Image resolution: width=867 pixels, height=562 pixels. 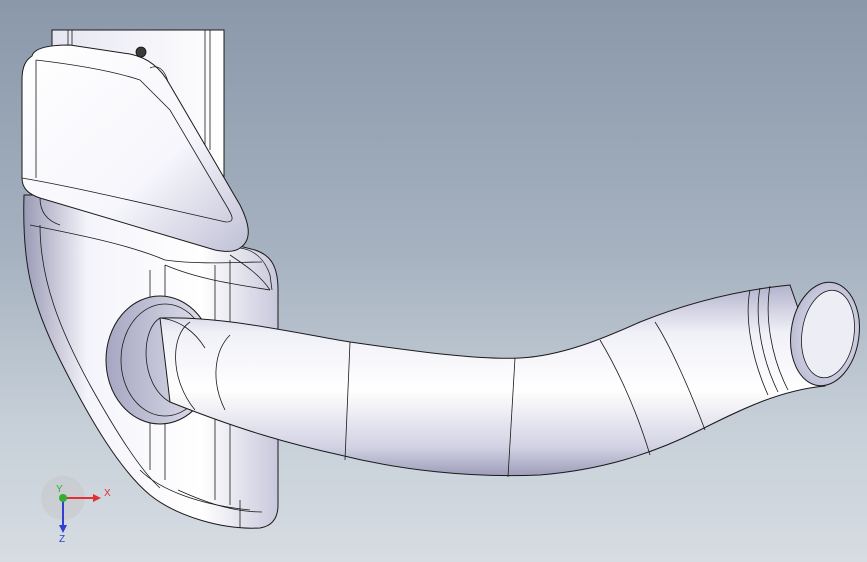 What do you see at coordinates (62, 539) in the screenshot?
I see `z-axis-label: Z` at bounding box center [62, 539].